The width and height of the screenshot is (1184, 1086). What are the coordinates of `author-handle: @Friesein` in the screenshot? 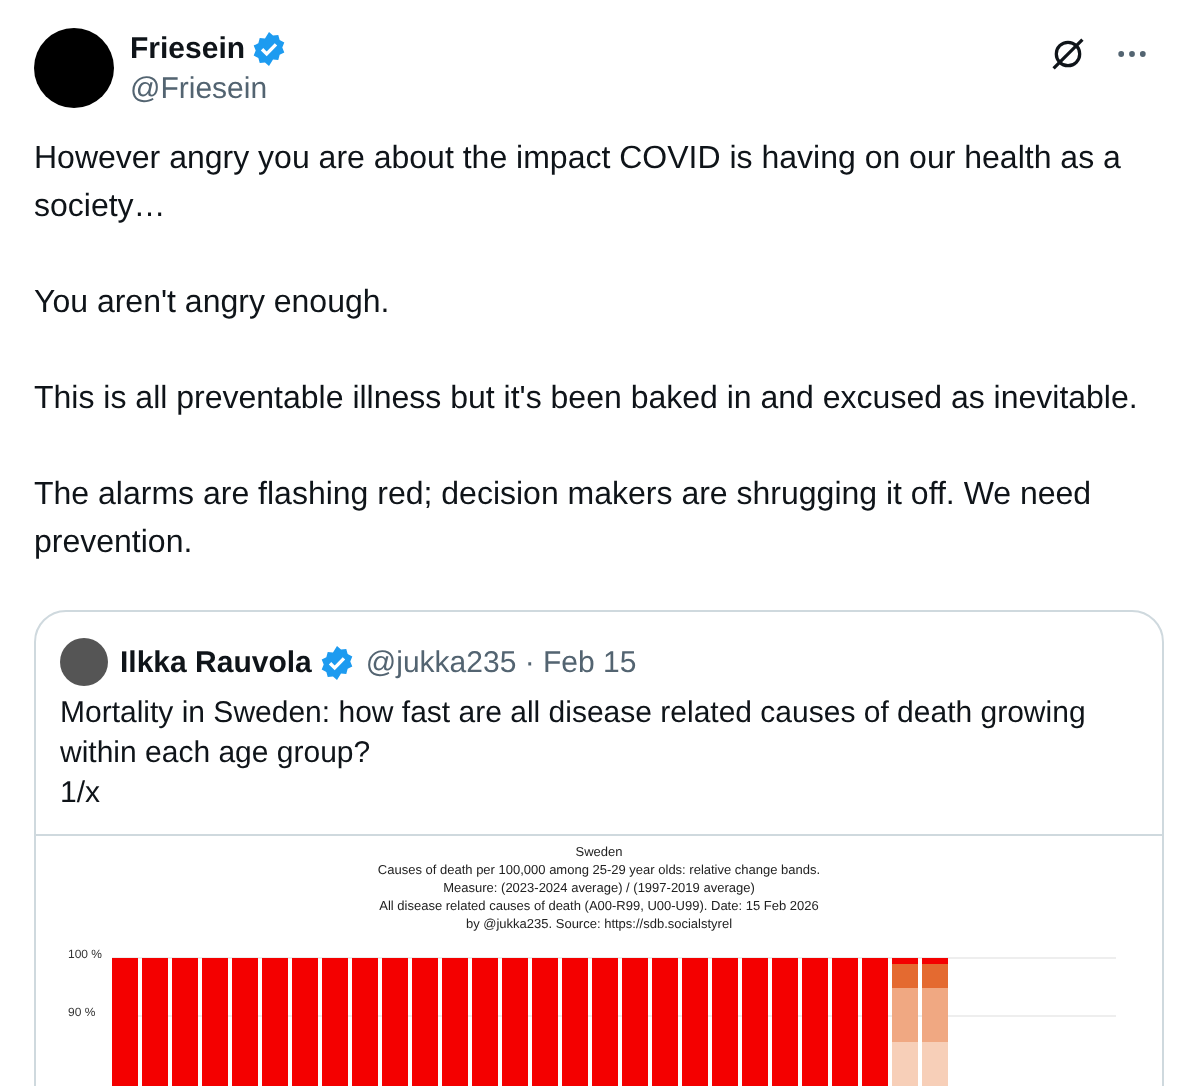 It's located at (582, 89).